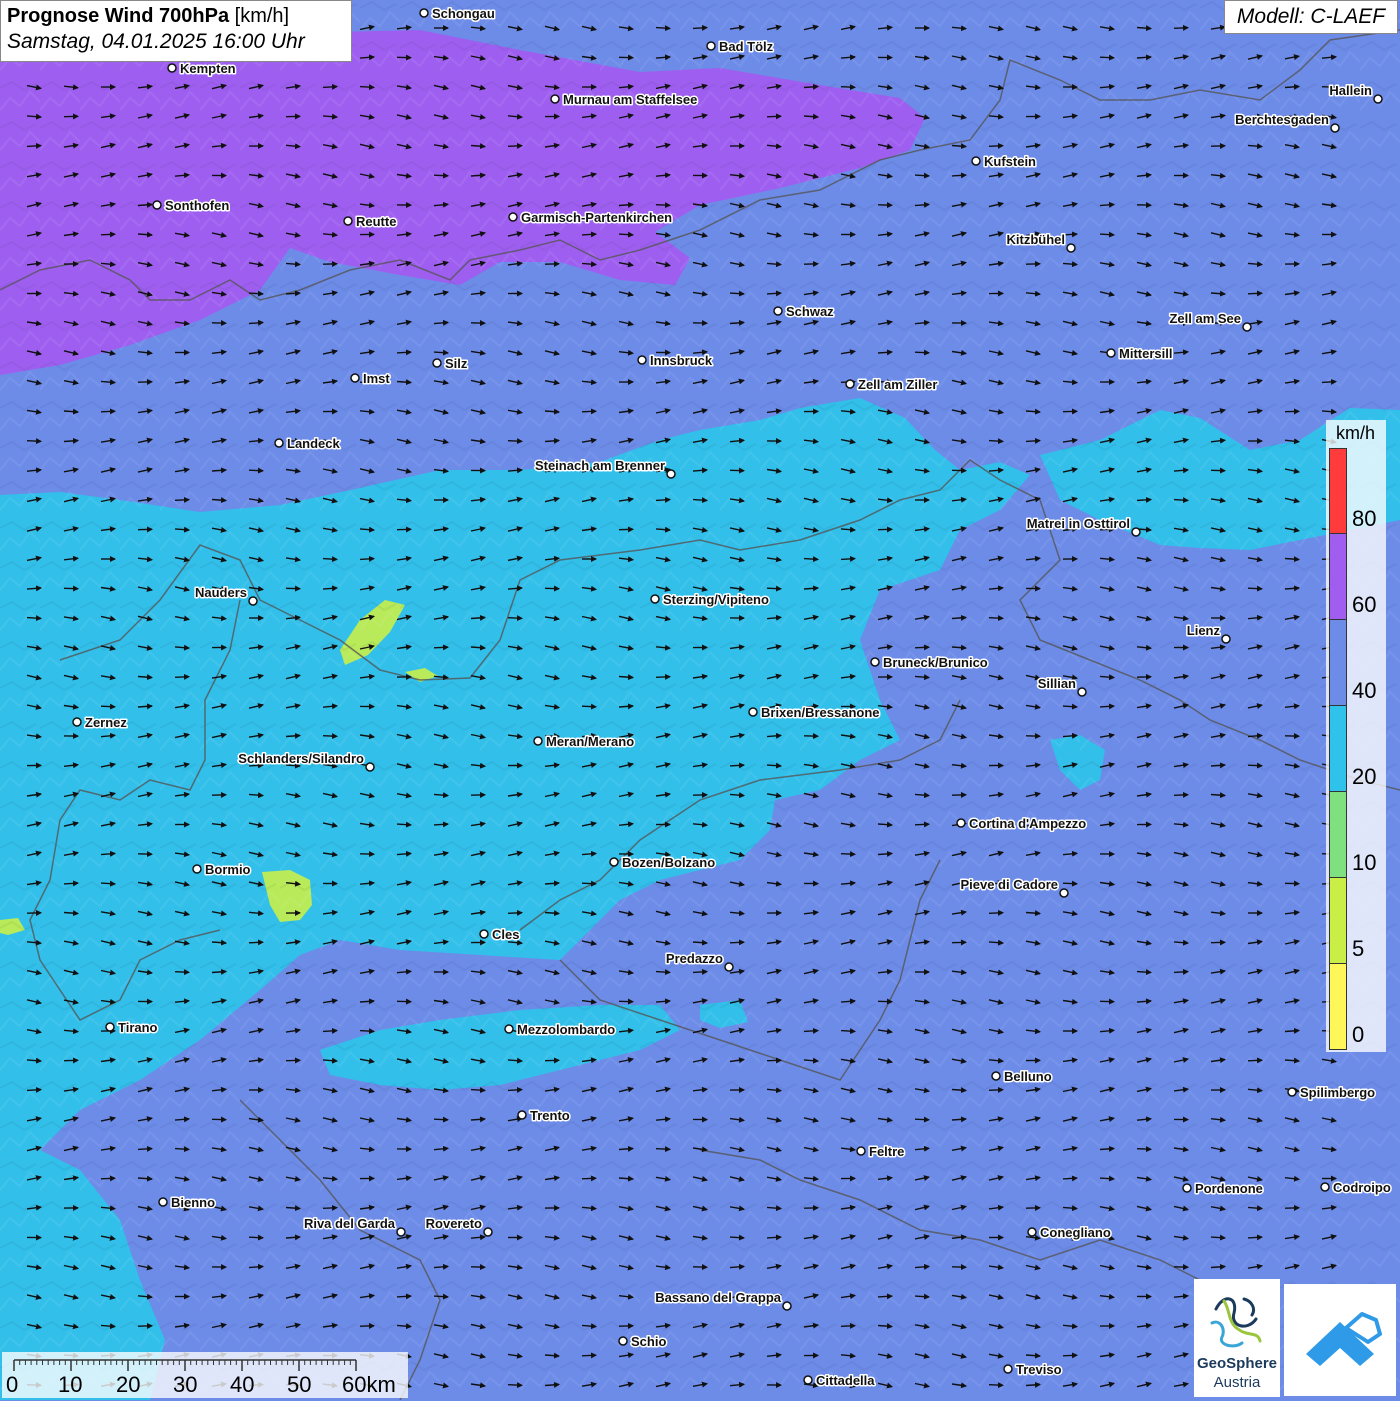 The height and width of the screenshot is (1401, 1400). What do you see at coordinates (242, 1385) in the screenshot?
I see `scale-label-40: 40` at bounding box center [242, 1385].